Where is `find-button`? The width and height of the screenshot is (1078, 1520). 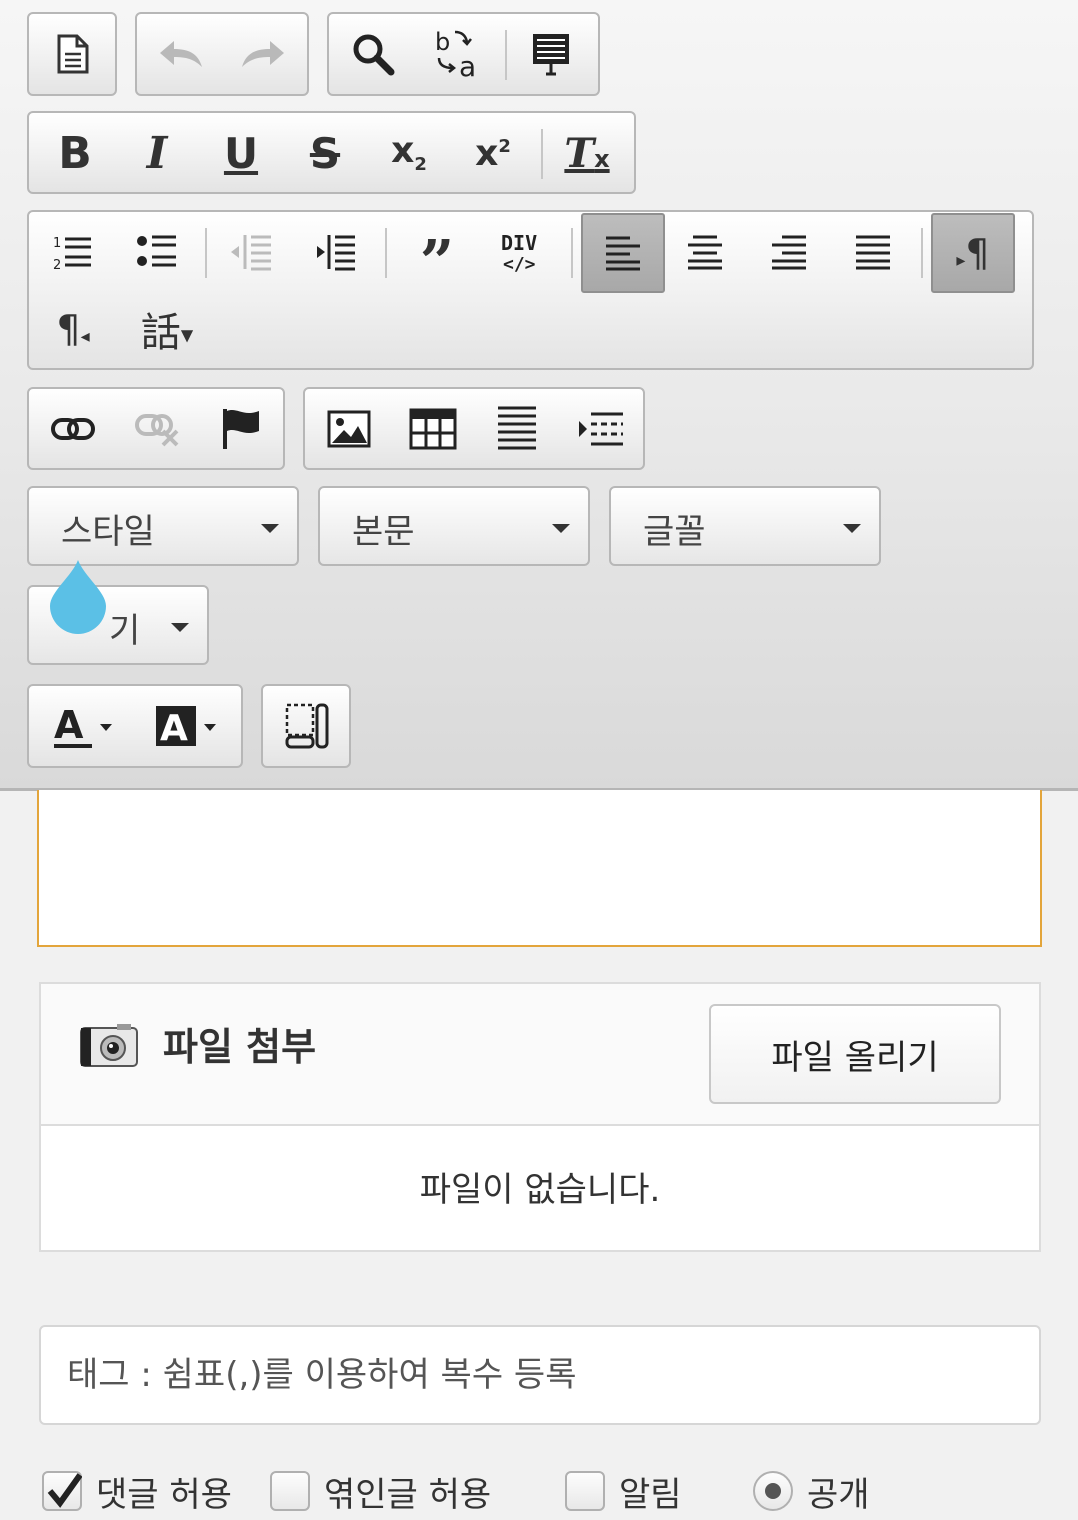 find-button is located at coordinates (373, 54).